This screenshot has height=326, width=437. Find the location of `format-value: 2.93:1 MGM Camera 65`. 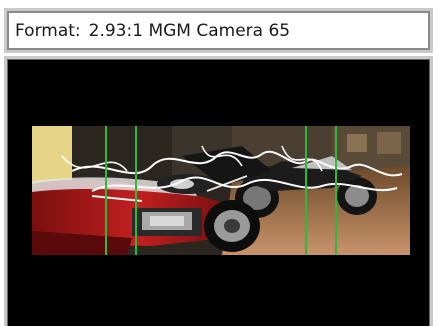

format-value: 2.93:1 MGM Camera 65 is located at coordinates (189, 30).